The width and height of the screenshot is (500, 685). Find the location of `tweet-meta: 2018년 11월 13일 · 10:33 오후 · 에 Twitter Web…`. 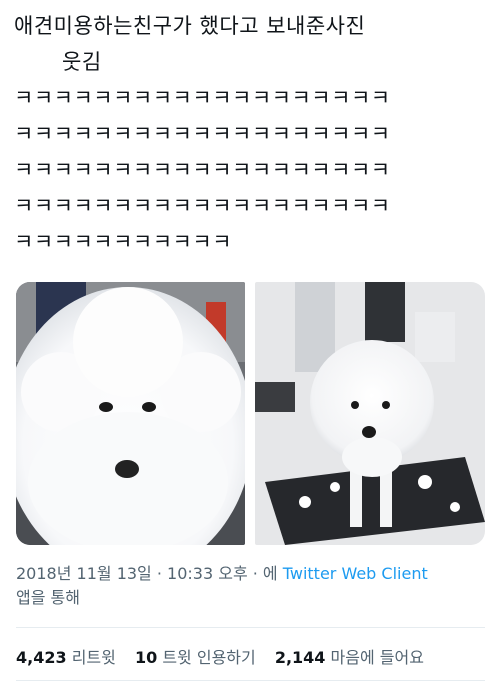

tweet-meta: 2018년 11월 13일 · 10:33 오후 · 에 Twitter Web… is located at coordinates (251, 586).